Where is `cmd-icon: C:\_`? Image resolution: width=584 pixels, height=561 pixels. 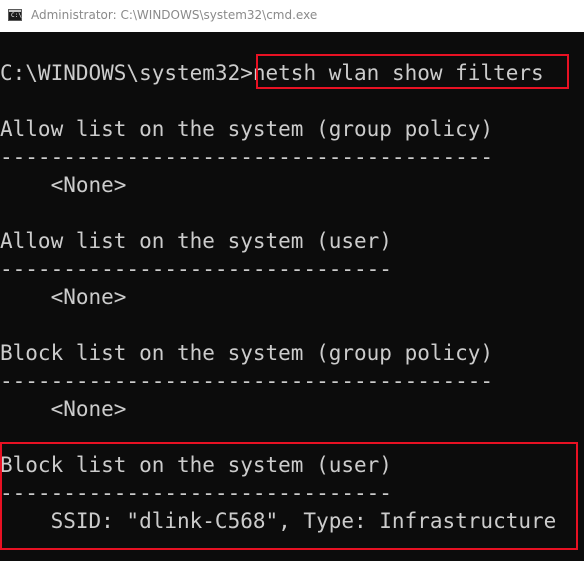 cmd-icon: C:\_ is located at coordinates (17, 15).